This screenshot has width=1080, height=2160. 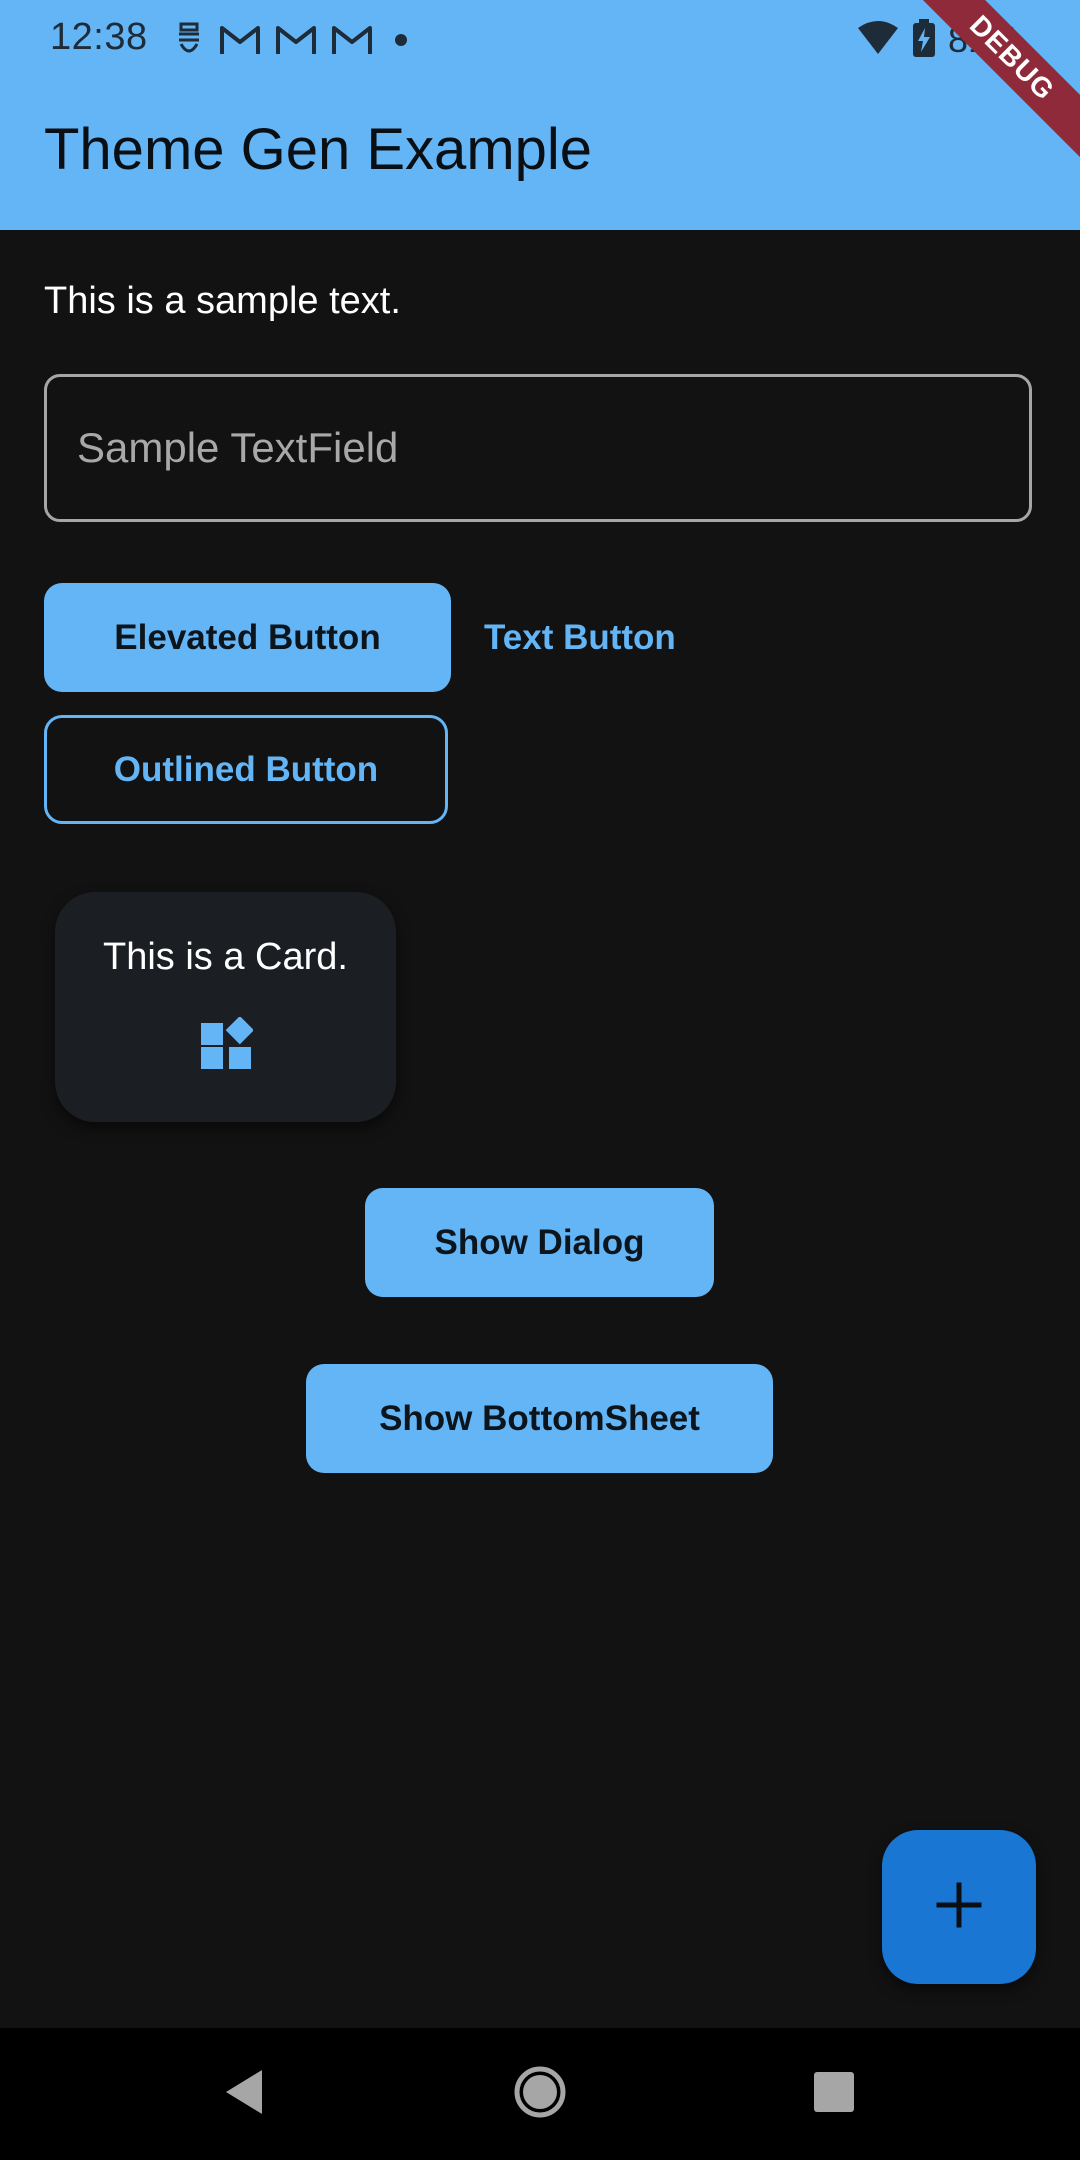 What do you see at coordinates (226, 1043) in the screenshot?
I see `widgets-icon` at bounding box center [226, 1043].